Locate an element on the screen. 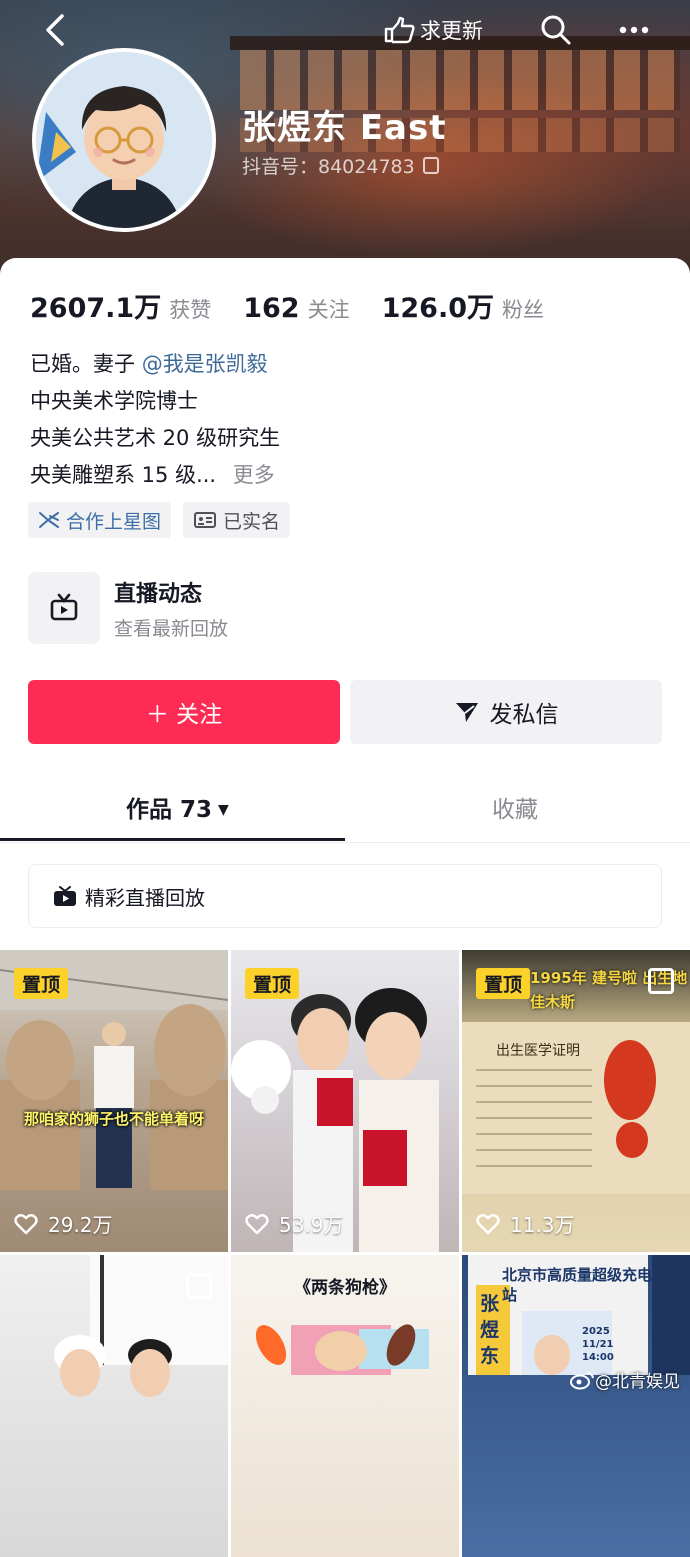 The width and height of the screenshot is (690, 1557). tab-favorites: 收藏 is located at coordinates (515, 807).